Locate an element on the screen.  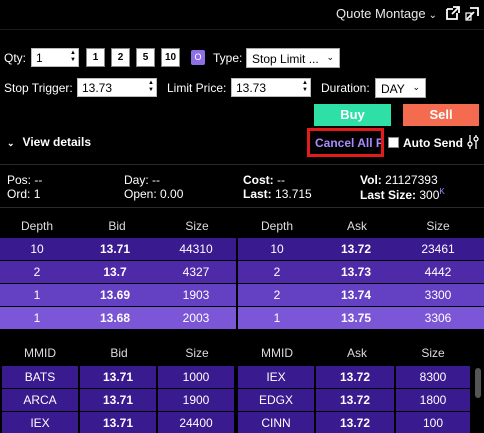
limit-price-label: Limit Price: is located at coordinates (197, 88).